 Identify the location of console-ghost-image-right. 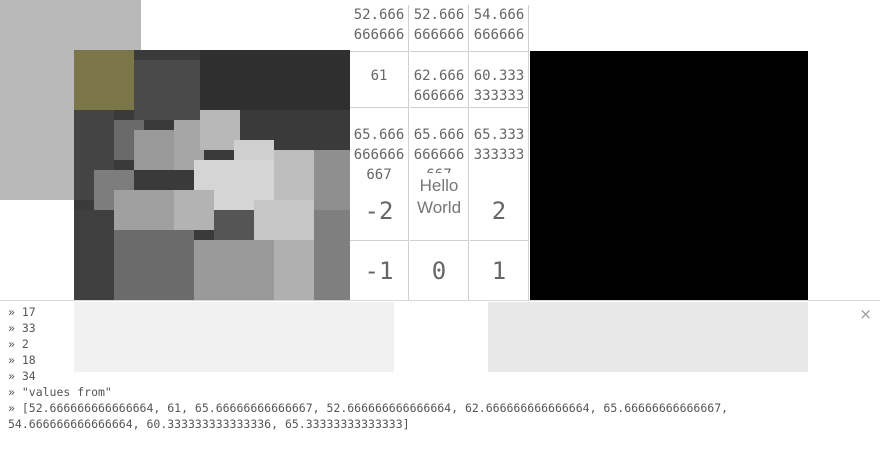
(648, 337).